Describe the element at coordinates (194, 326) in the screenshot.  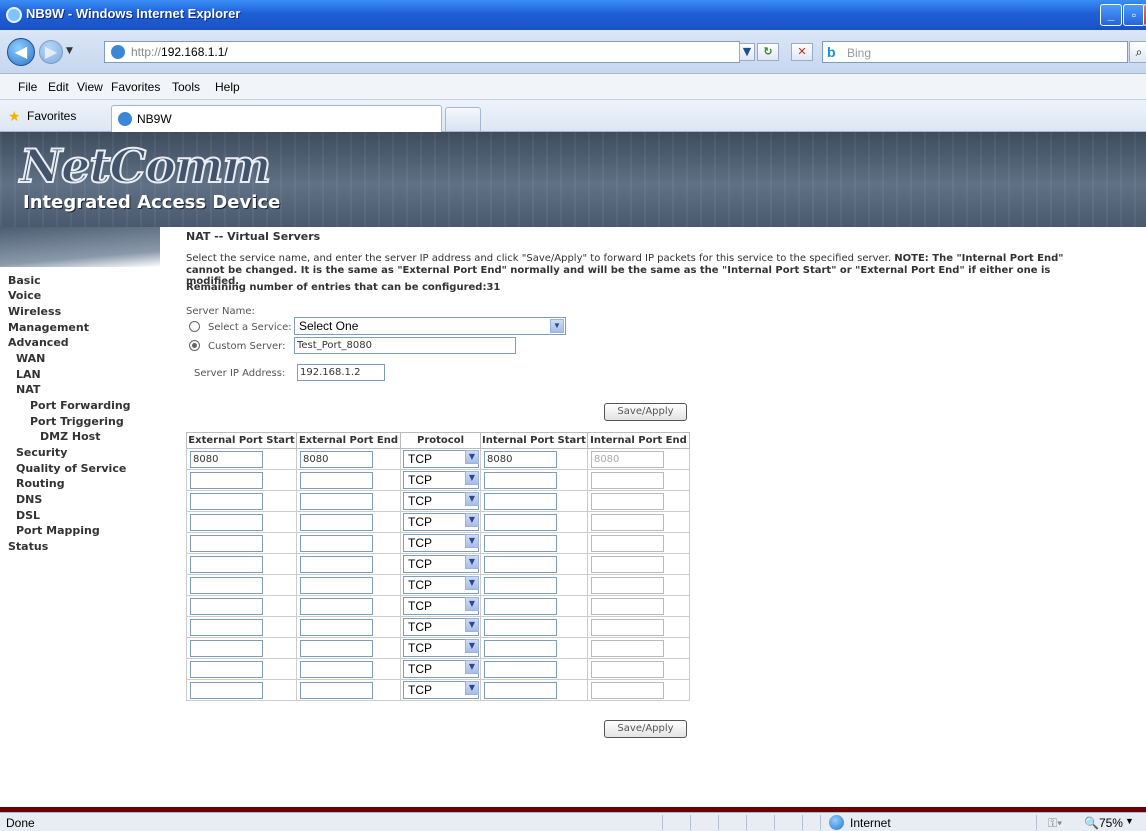
I see `select-service-radio` at that location.